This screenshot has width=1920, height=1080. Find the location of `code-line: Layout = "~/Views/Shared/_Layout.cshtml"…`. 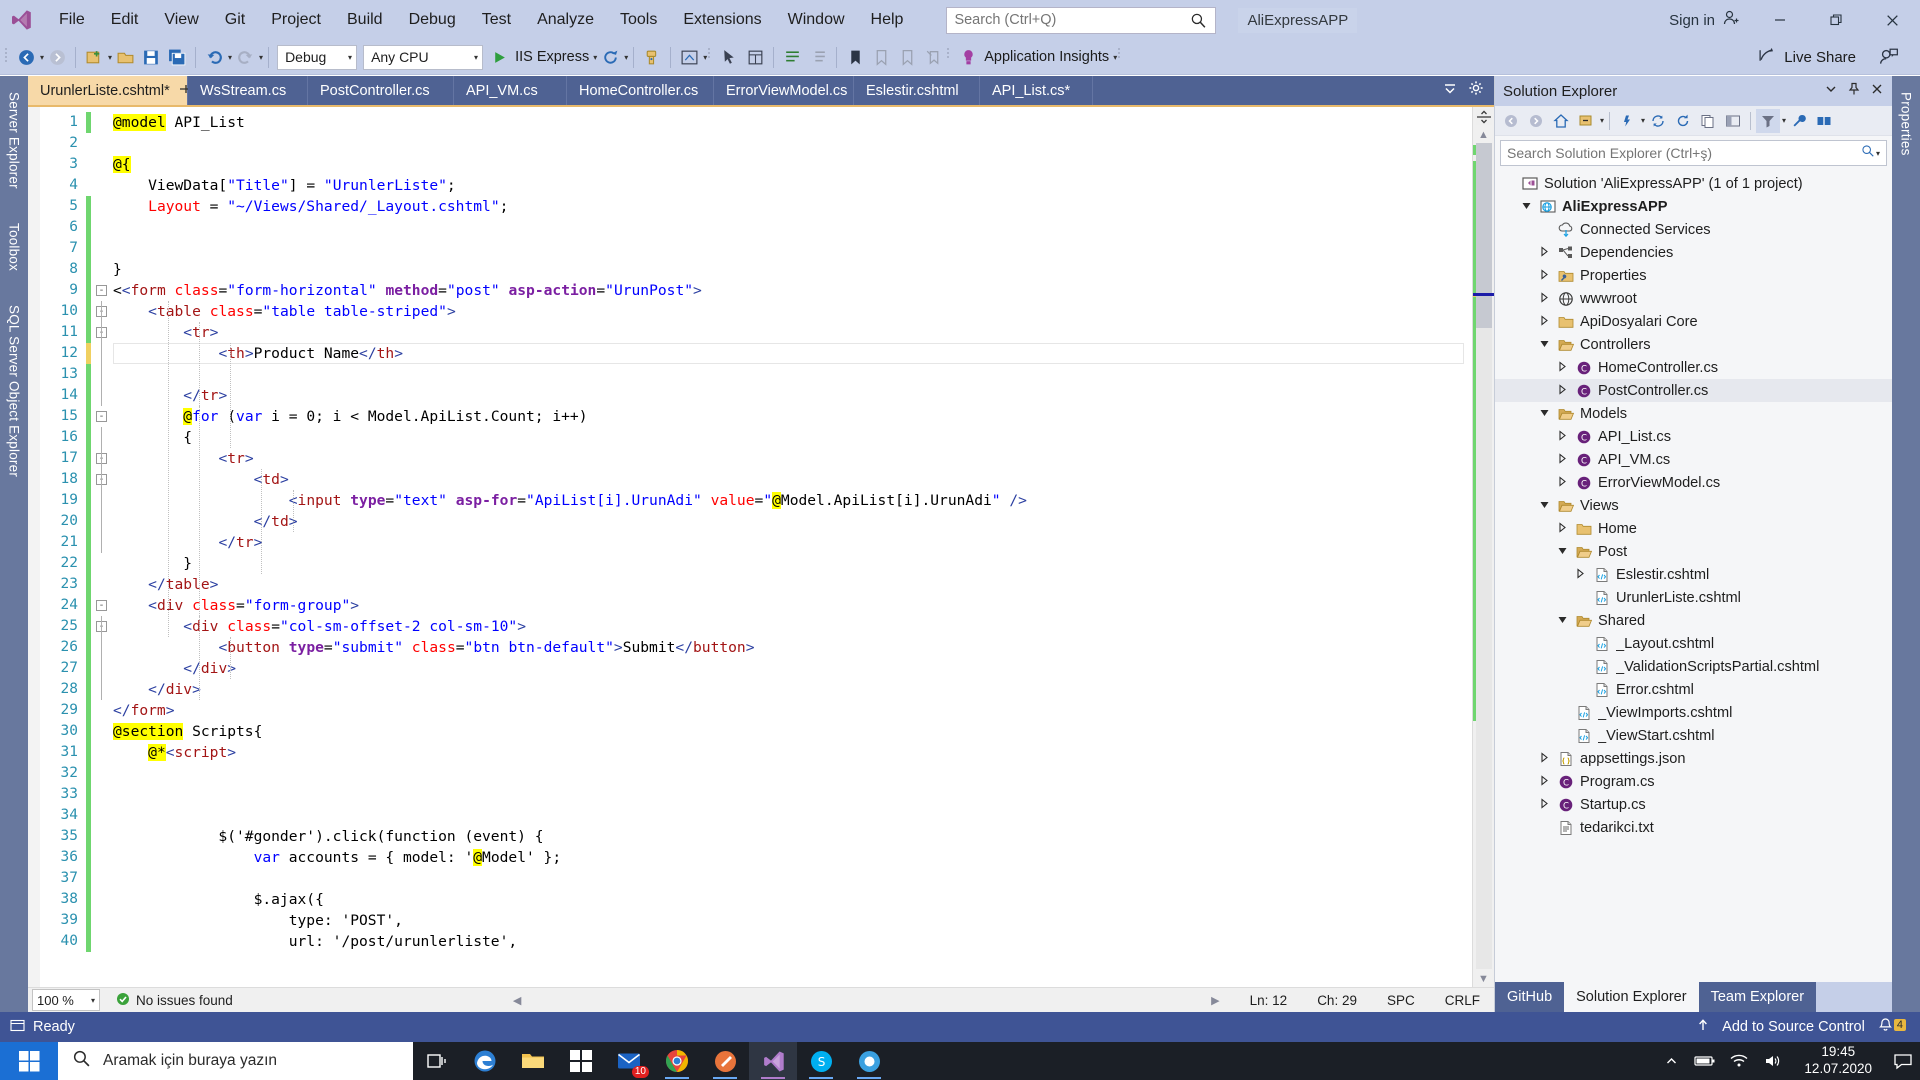

code-line: Layout = "~/Views/Shared/_Layout.cshtml"… is located at coordinates (792, 206).